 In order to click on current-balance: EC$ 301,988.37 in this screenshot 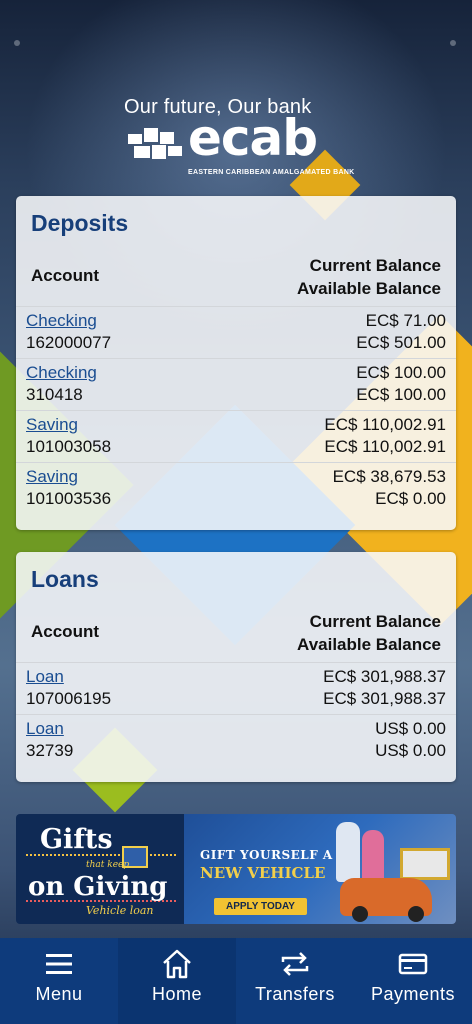, I will do `click(384, 676)`.